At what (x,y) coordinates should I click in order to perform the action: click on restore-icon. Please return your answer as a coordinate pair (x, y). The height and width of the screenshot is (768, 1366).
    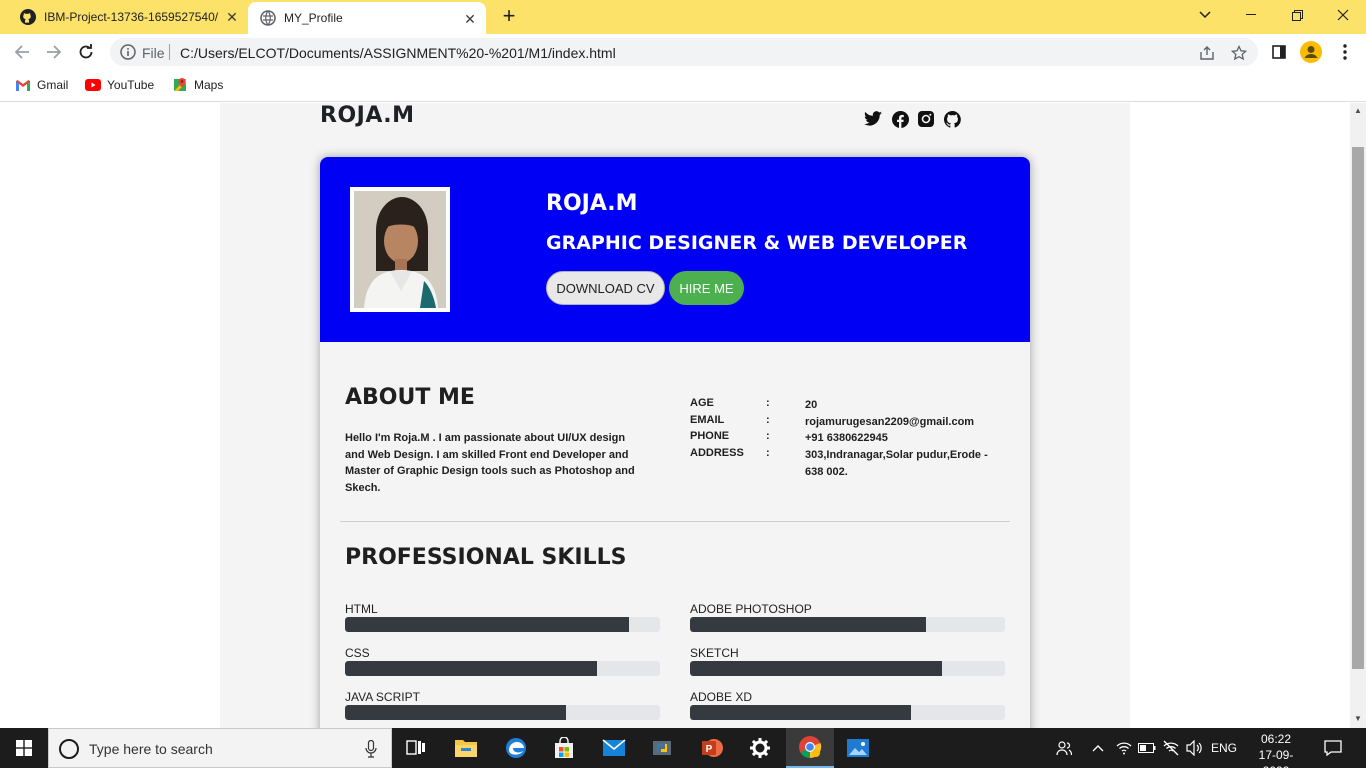
    Looking at the image, I should click on (1297, 15).